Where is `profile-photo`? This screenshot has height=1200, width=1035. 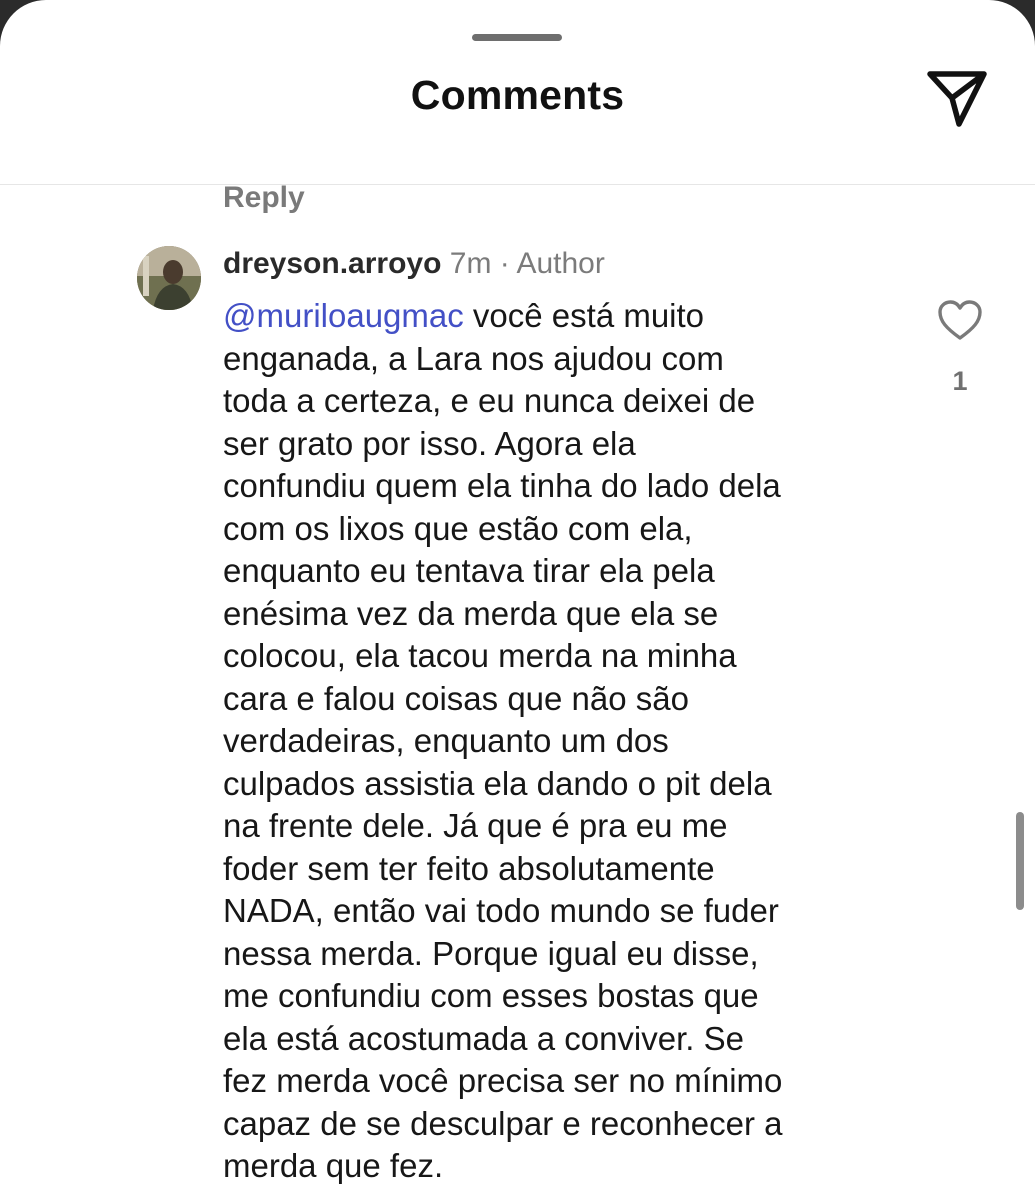 profile-photo is located at coordinates (169, 278).